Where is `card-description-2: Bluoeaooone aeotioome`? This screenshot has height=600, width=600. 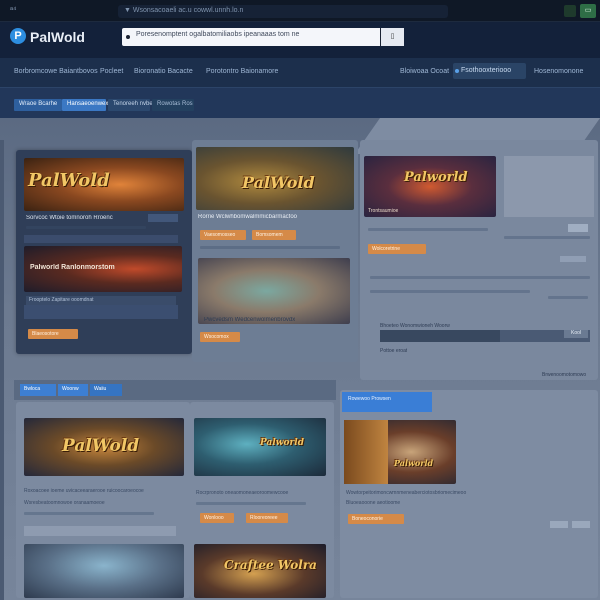
card-description-2: Bluoeaooone aeotioome is located at coordinates (373, 503).